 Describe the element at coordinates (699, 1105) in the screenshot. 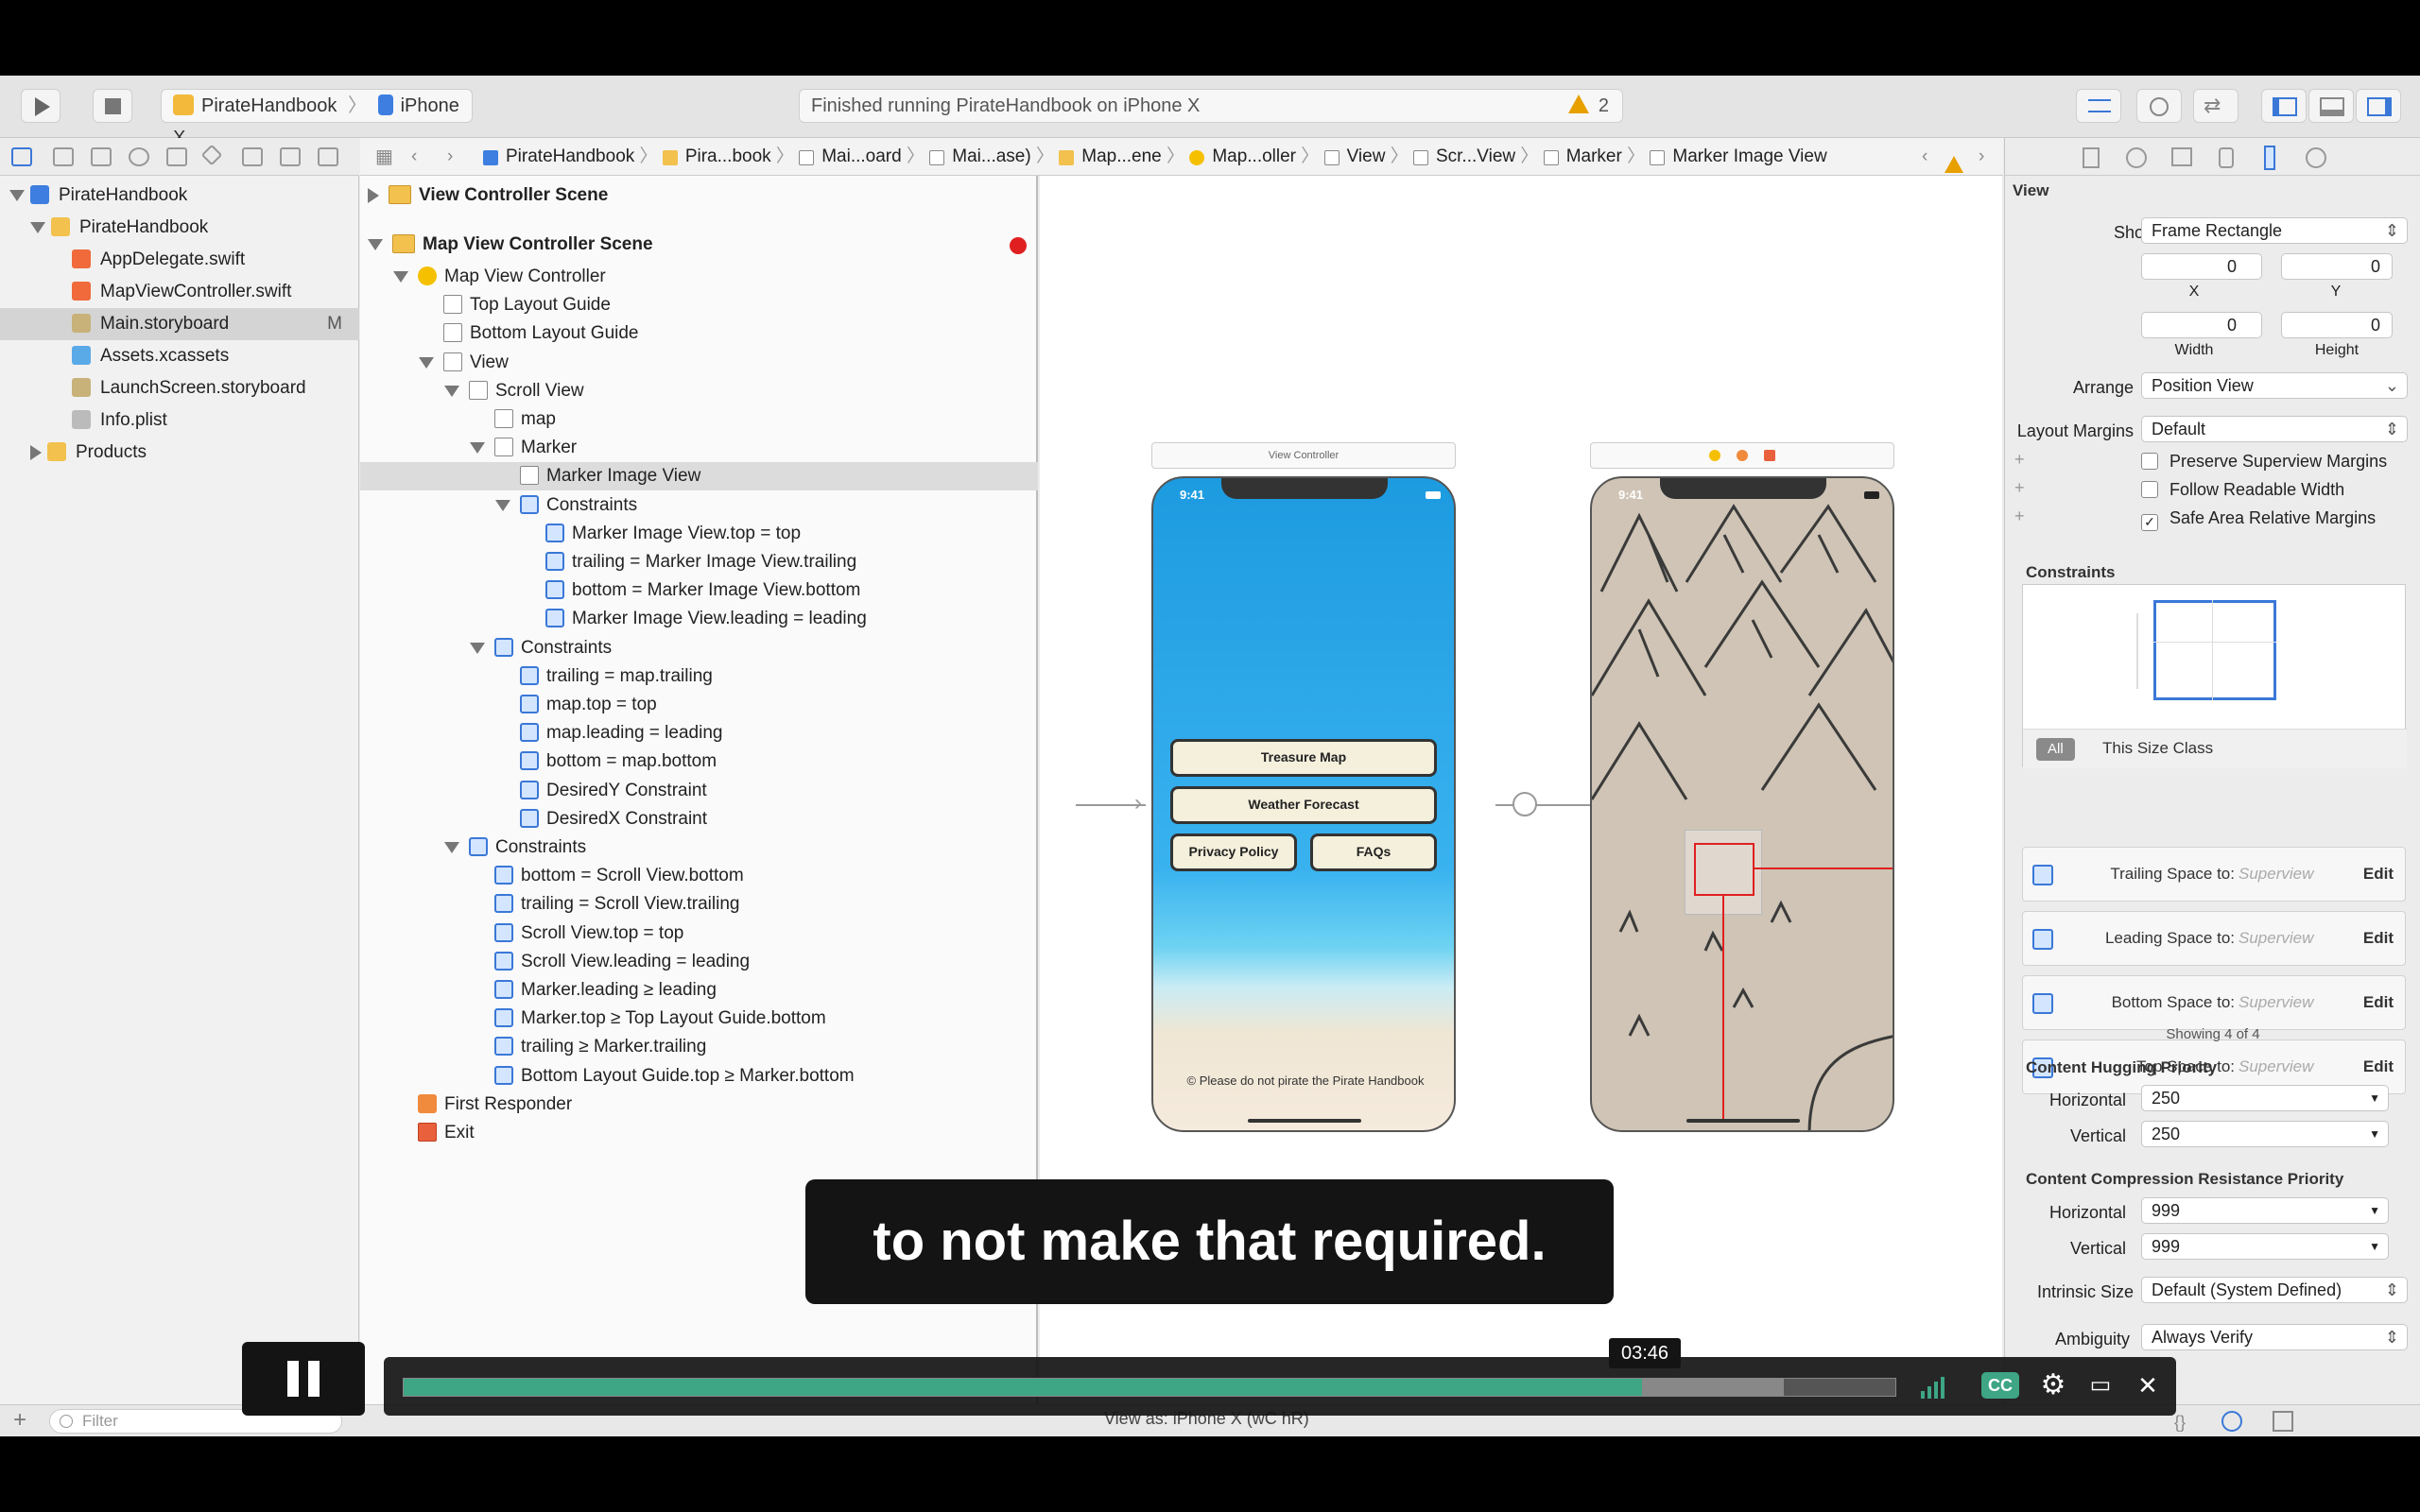

I see `outline-row: First Responder` at that location.